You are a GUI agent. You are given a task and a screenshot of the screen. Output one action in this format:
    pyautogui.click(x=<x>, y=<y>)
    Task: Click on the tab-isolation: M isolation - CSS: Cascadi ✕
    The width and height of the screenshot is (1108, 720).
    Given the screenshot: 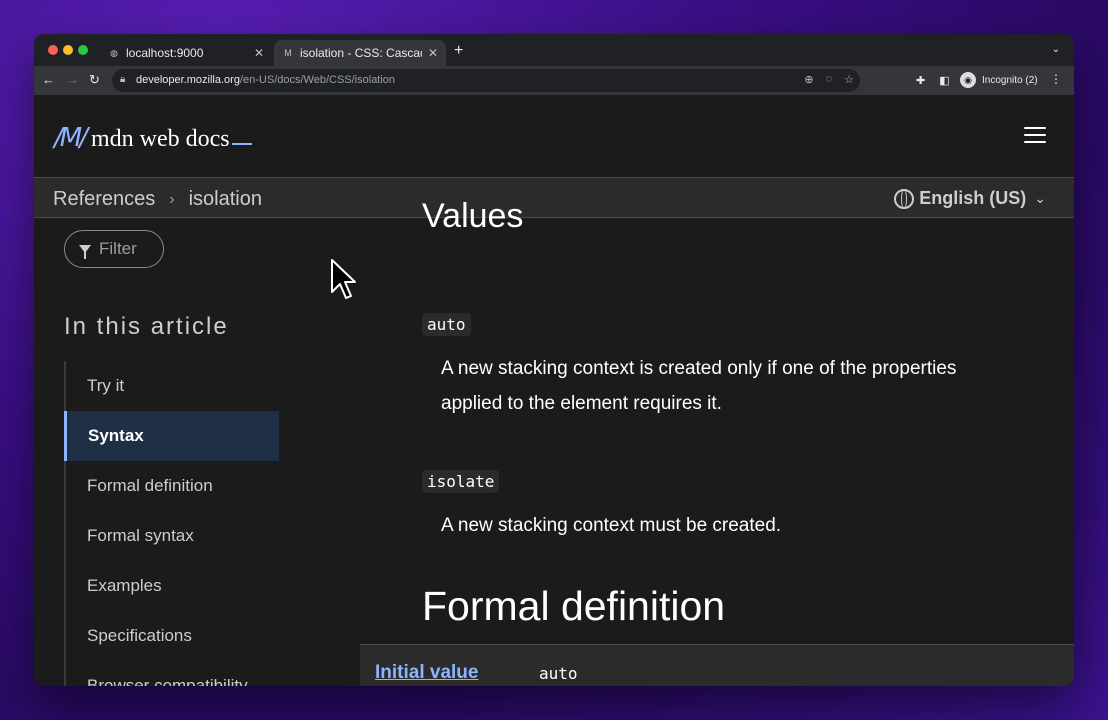 What is the action you would take?
    pyautogui.click(x=360, y=53)
    